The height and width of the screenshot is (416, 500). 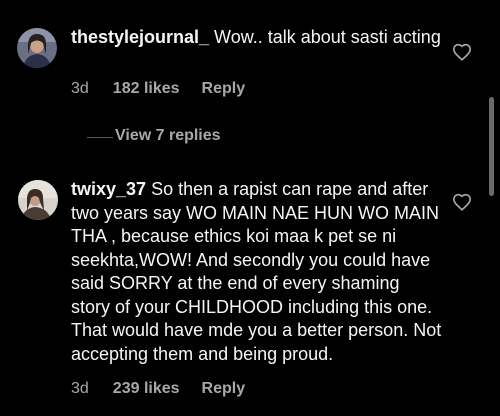 I want to click on comment-username: twixy_37, so click(x=108, y=189).